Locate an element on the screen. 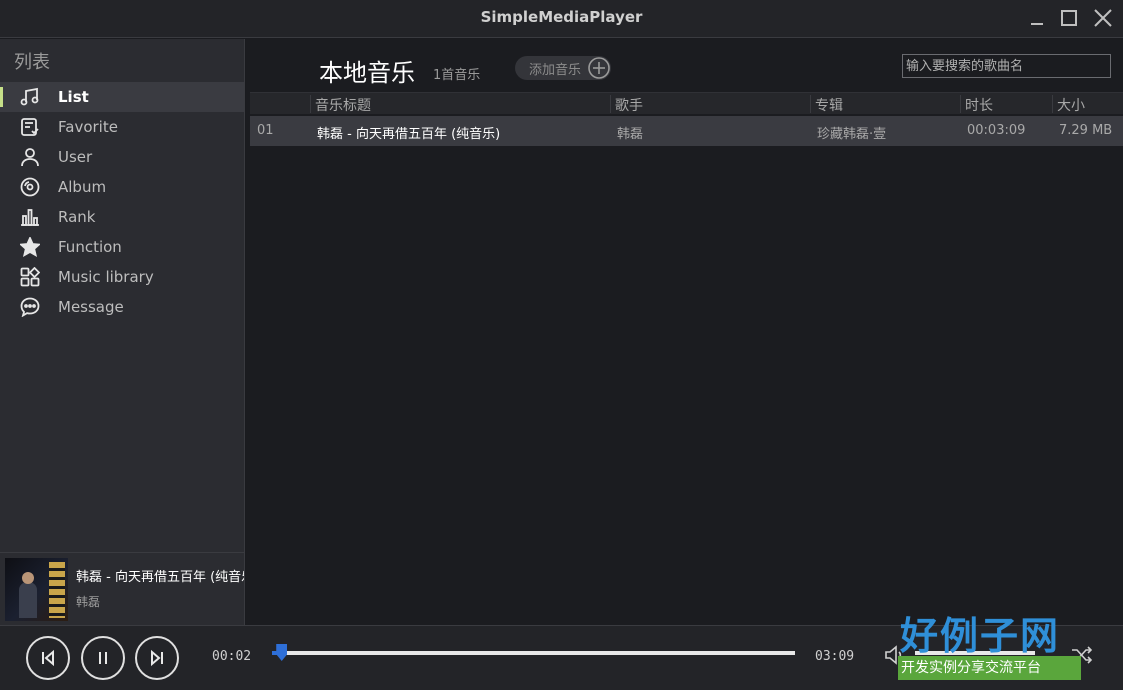  now-playing-artist: 韩磊 is located at coordinates (88, 602).